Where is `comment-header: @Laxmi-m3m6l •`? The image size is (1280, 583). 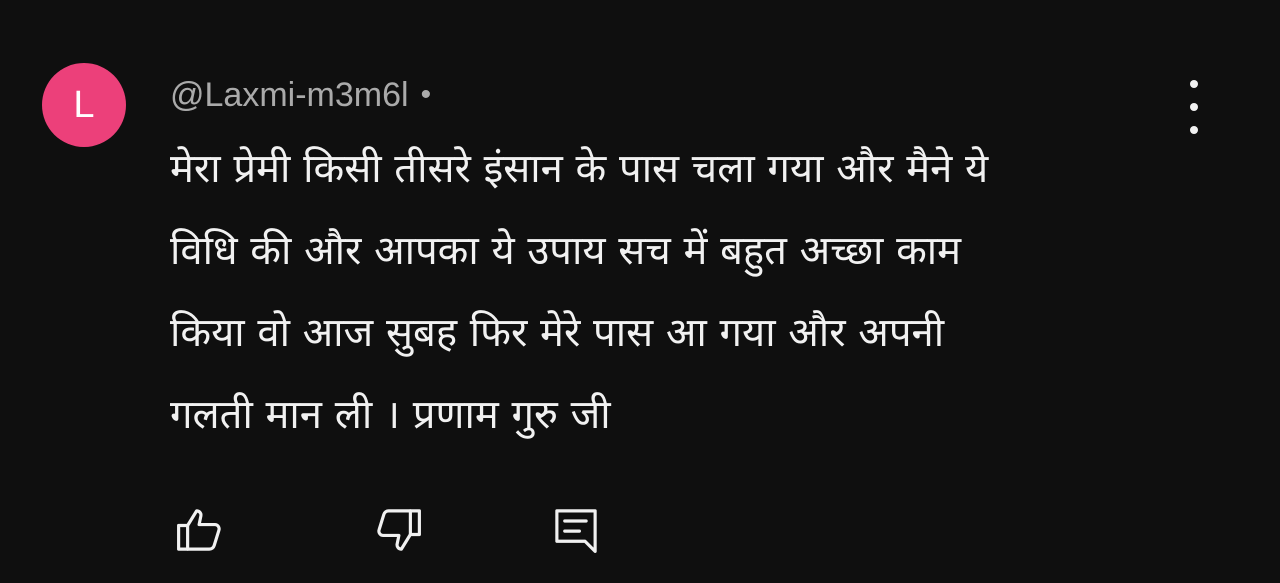 comment-header: @Laxmi-m3m6l • is located at coordinates (300, 95).